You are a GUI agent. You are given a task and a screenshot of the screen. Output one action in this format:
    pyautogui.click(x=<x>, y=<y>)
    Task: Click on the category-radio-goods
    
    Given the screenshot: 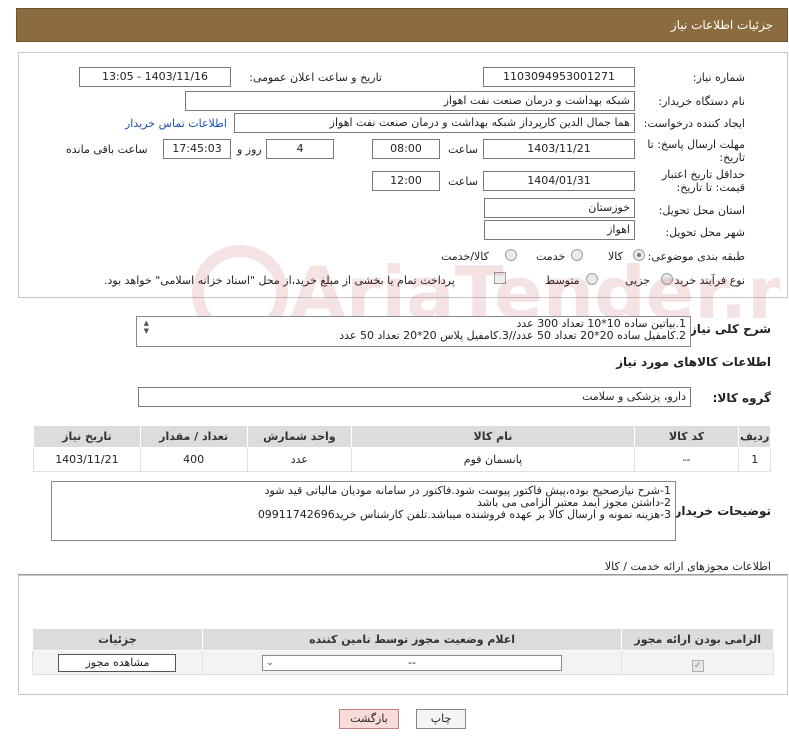 What is the action you would take?
    pyautogui.click(x=639, y=255)
    